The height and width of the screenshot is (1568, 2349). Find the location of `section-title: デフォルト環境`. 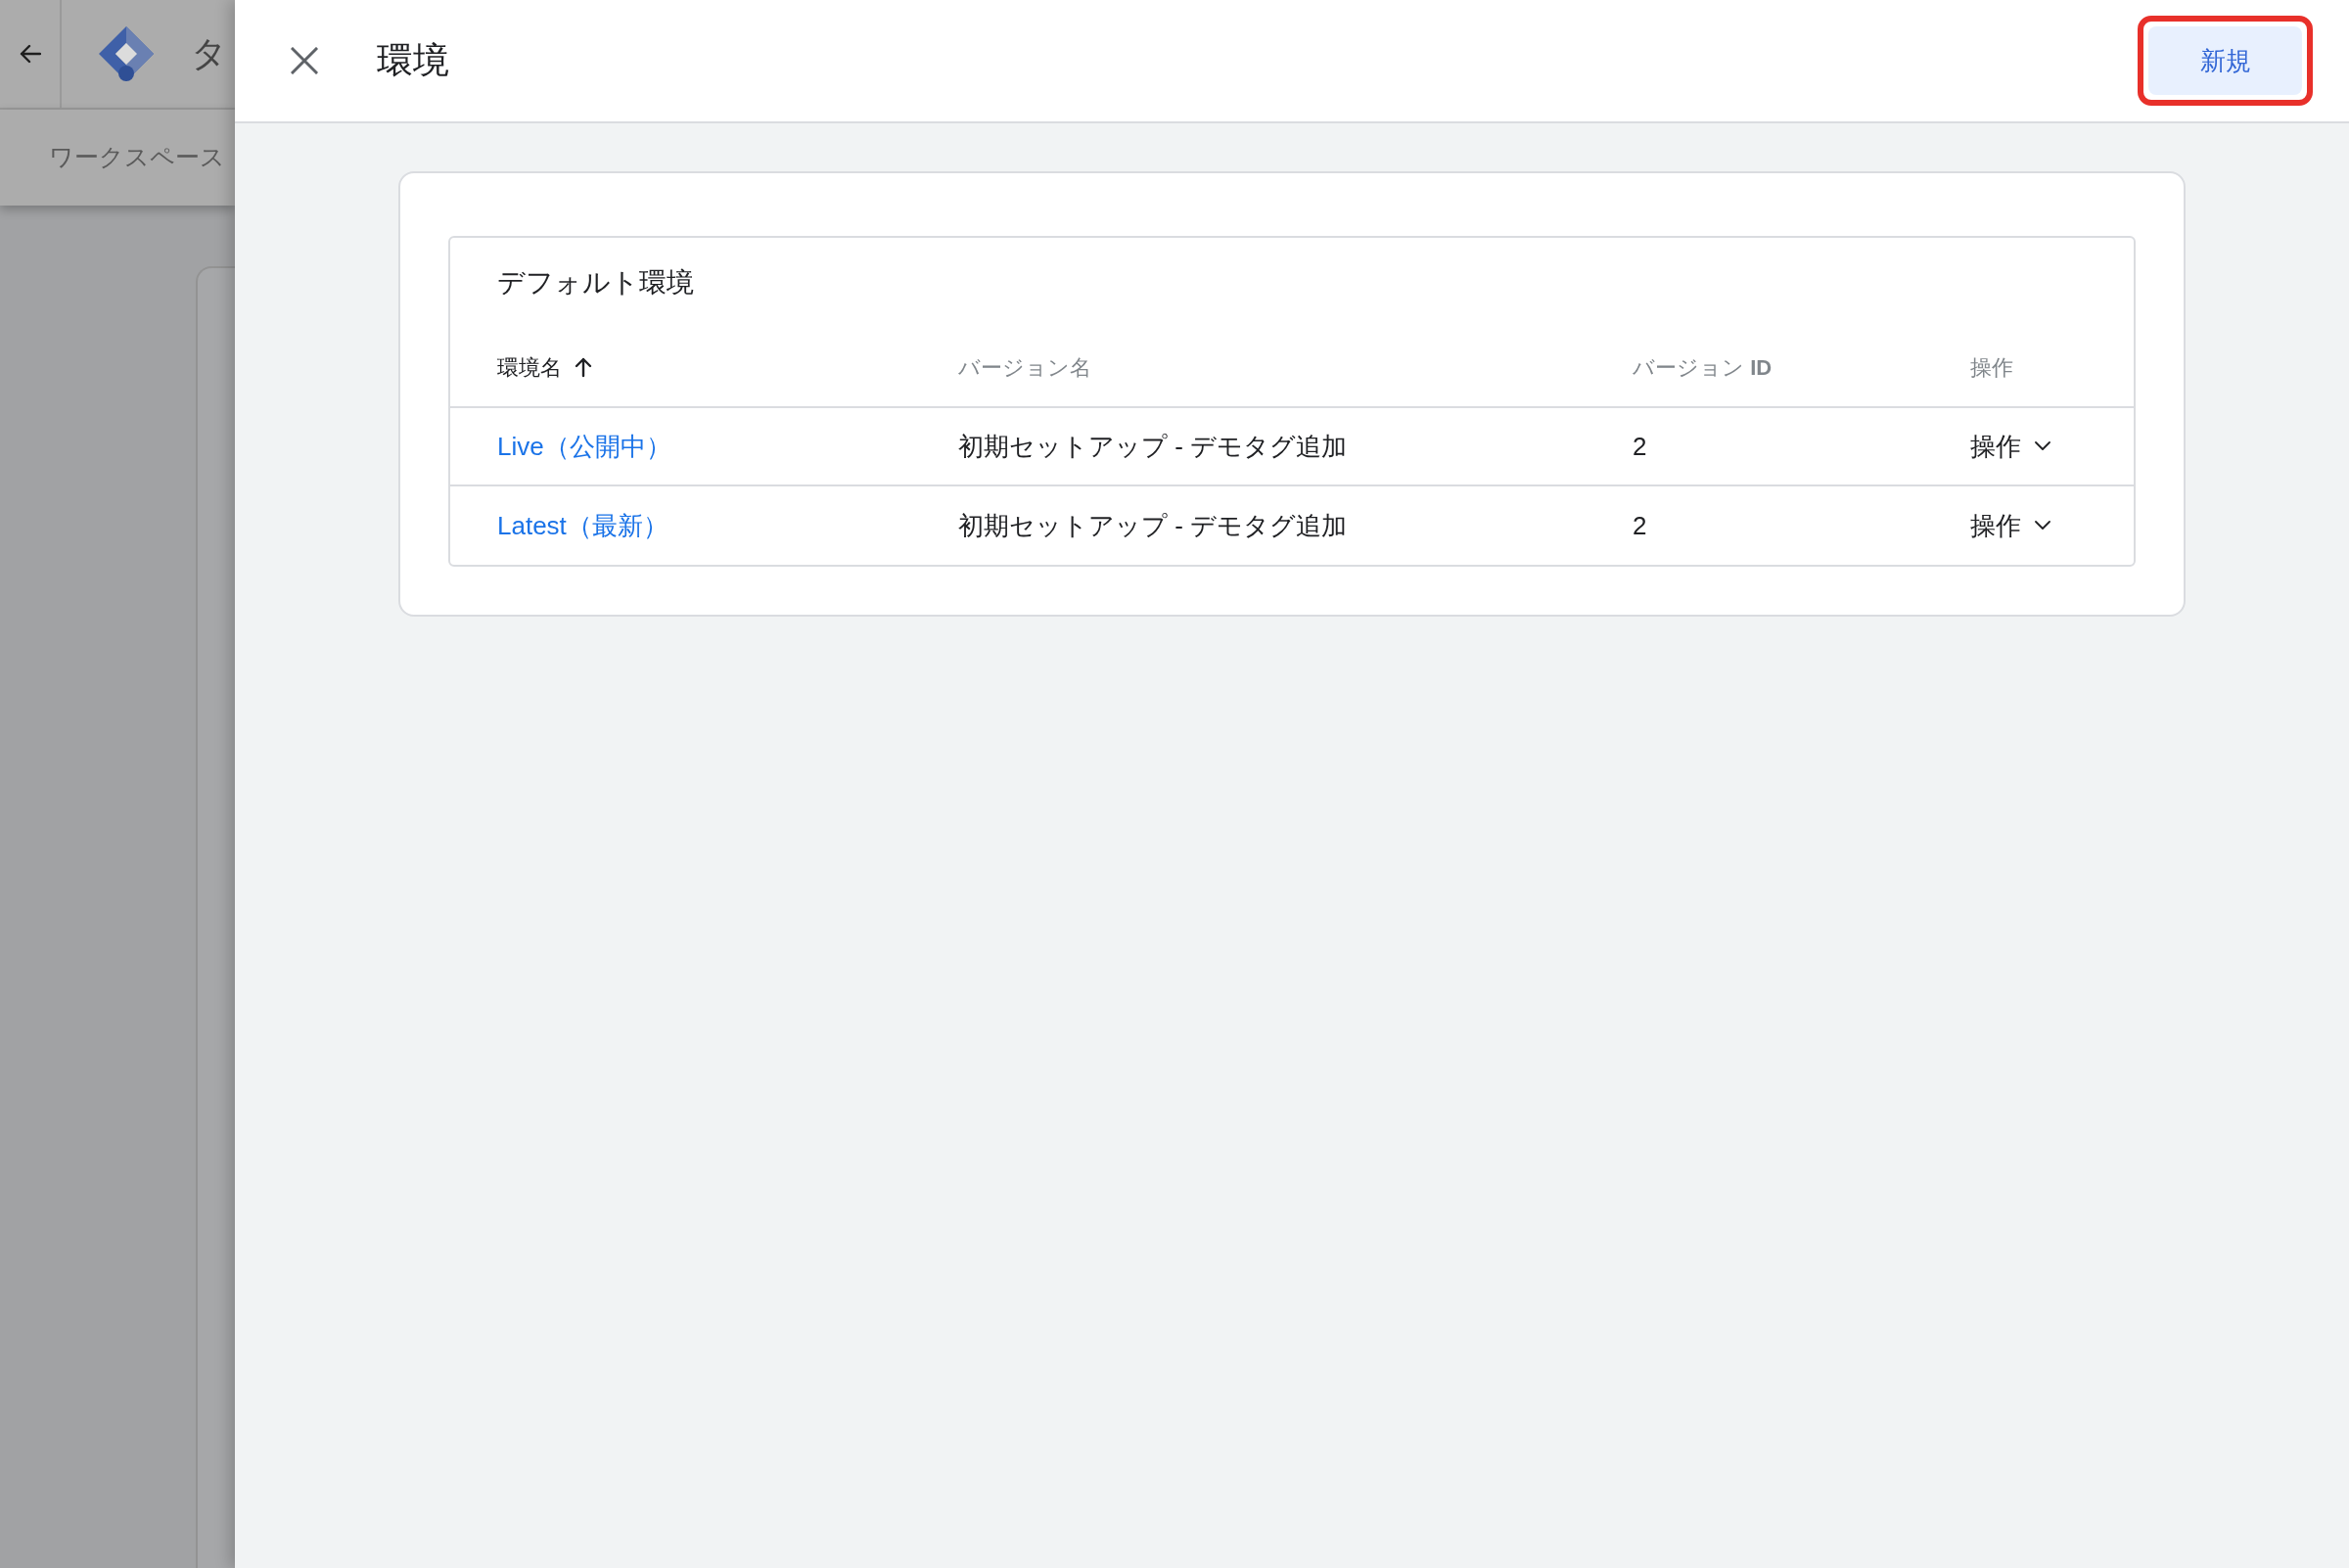

section-title: デフォルト環境 is located at coordinates (595, 283).